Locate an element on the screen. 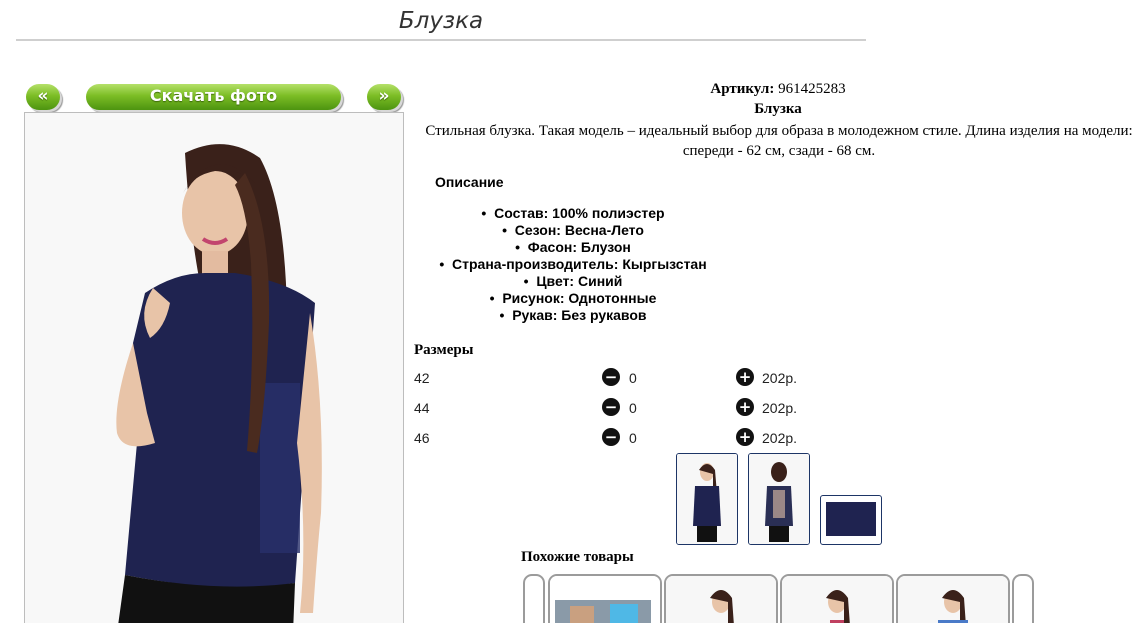 The width and height of the screenshot is (1137, 623). thumbnail-front-image is located at coordinates (707, 499).